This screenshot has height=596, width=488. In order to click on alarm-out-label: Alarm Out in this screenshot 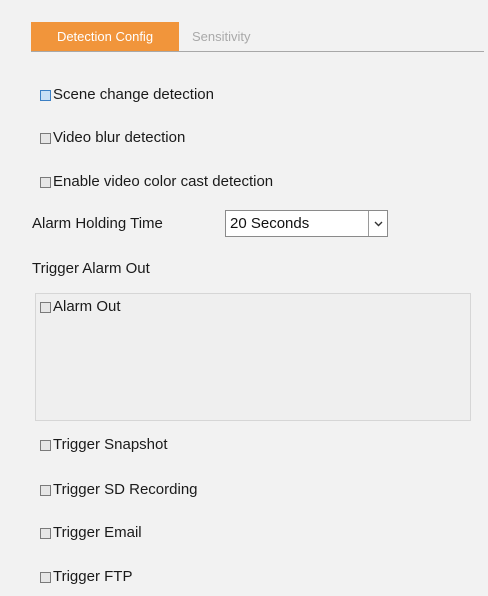, I will do `click(87, 306)`.